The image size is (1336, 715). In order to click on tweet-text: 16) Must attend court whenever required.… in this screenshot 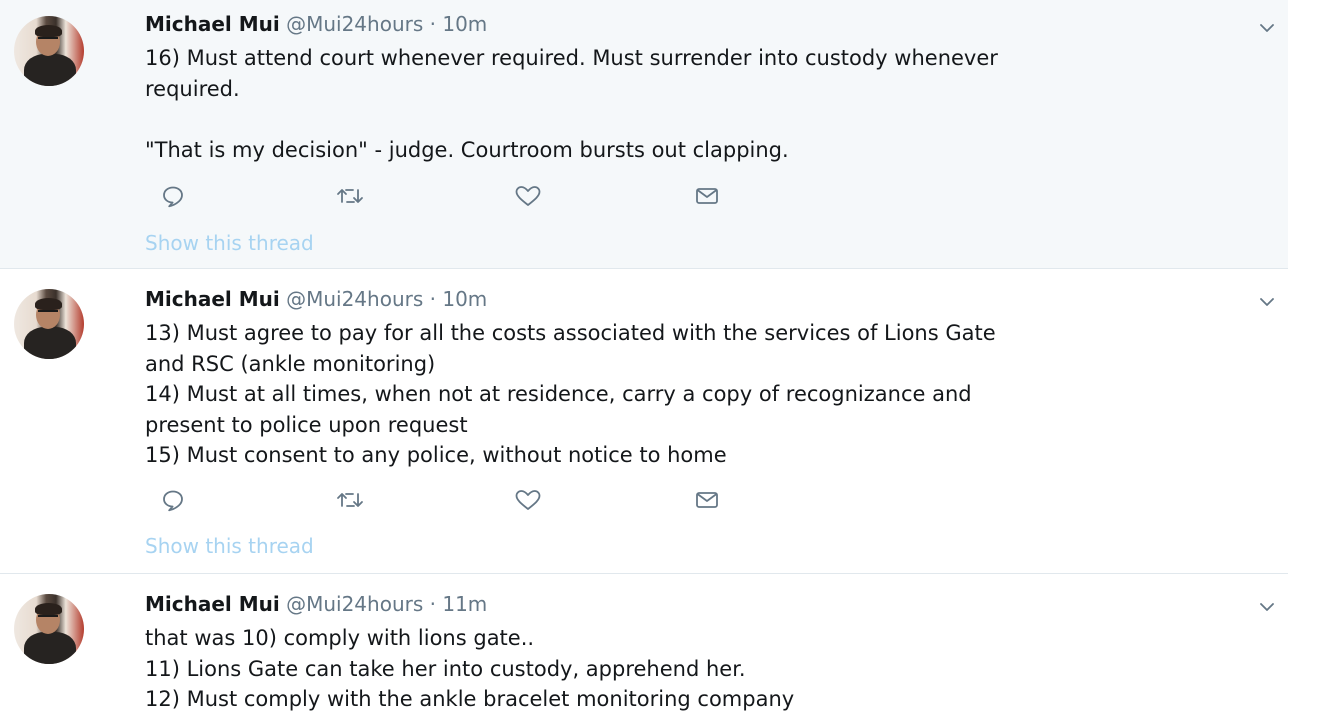, I will do `click(712, 104)`.